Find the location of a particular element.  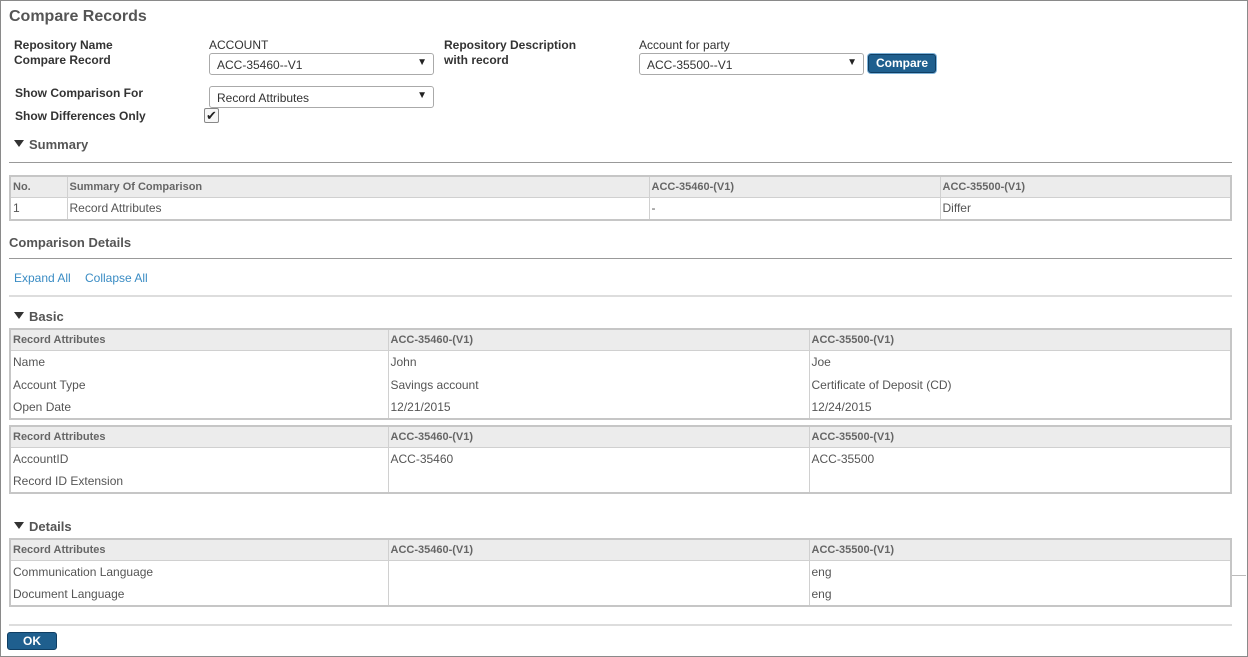

table-row: 1 Record Attributes - Differ is located at coordinates (621, 208).